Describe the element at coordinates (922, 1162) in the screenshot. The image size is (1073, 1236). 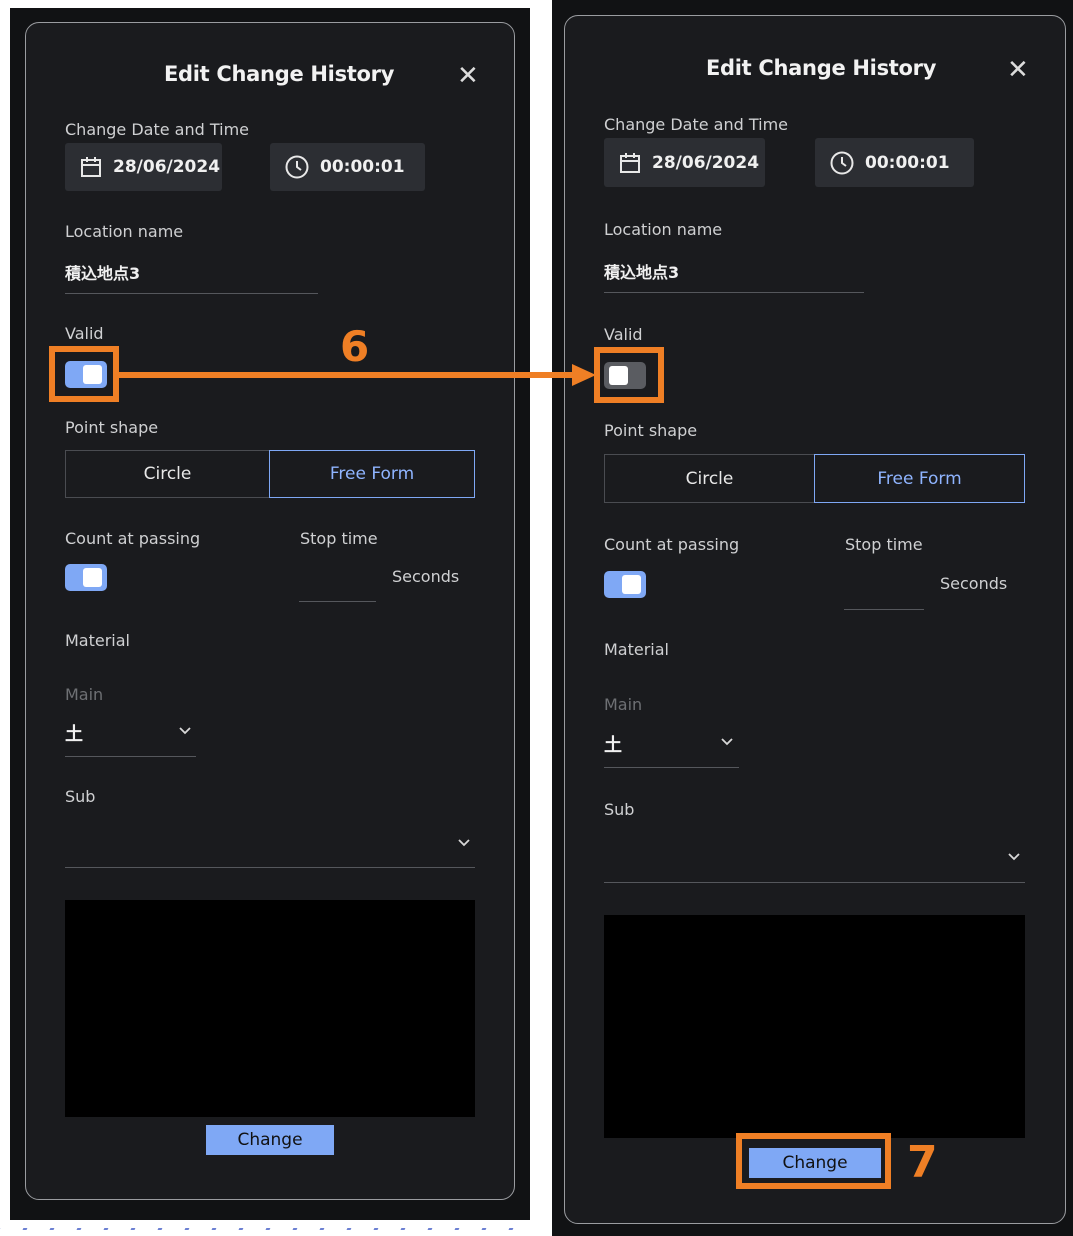
I see `step-7-number: 7` at that location.